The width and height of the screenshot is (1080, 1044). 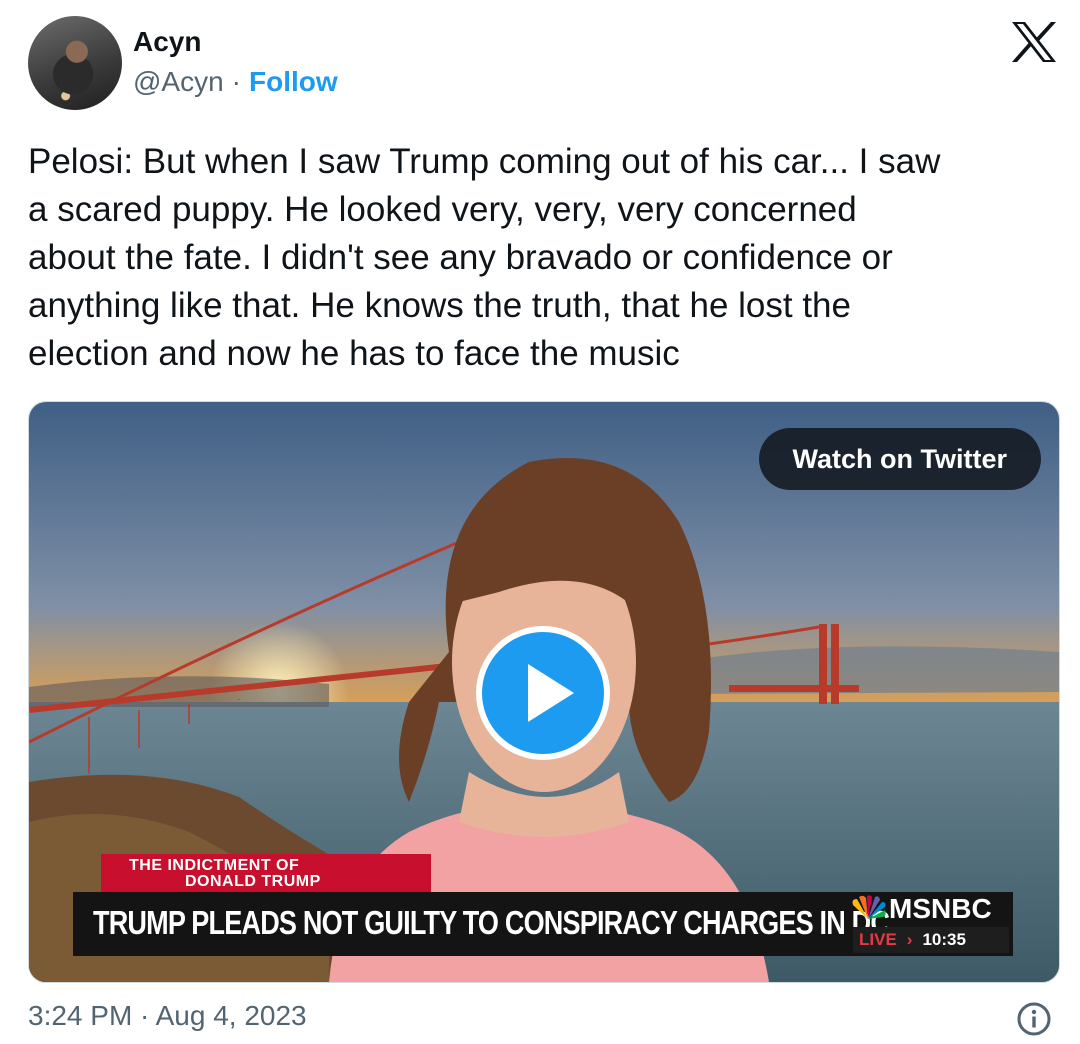 I want to click on chyron-tag: THE INDICTMENT OF DONALD TRUMP, so click(x=266, y=874).